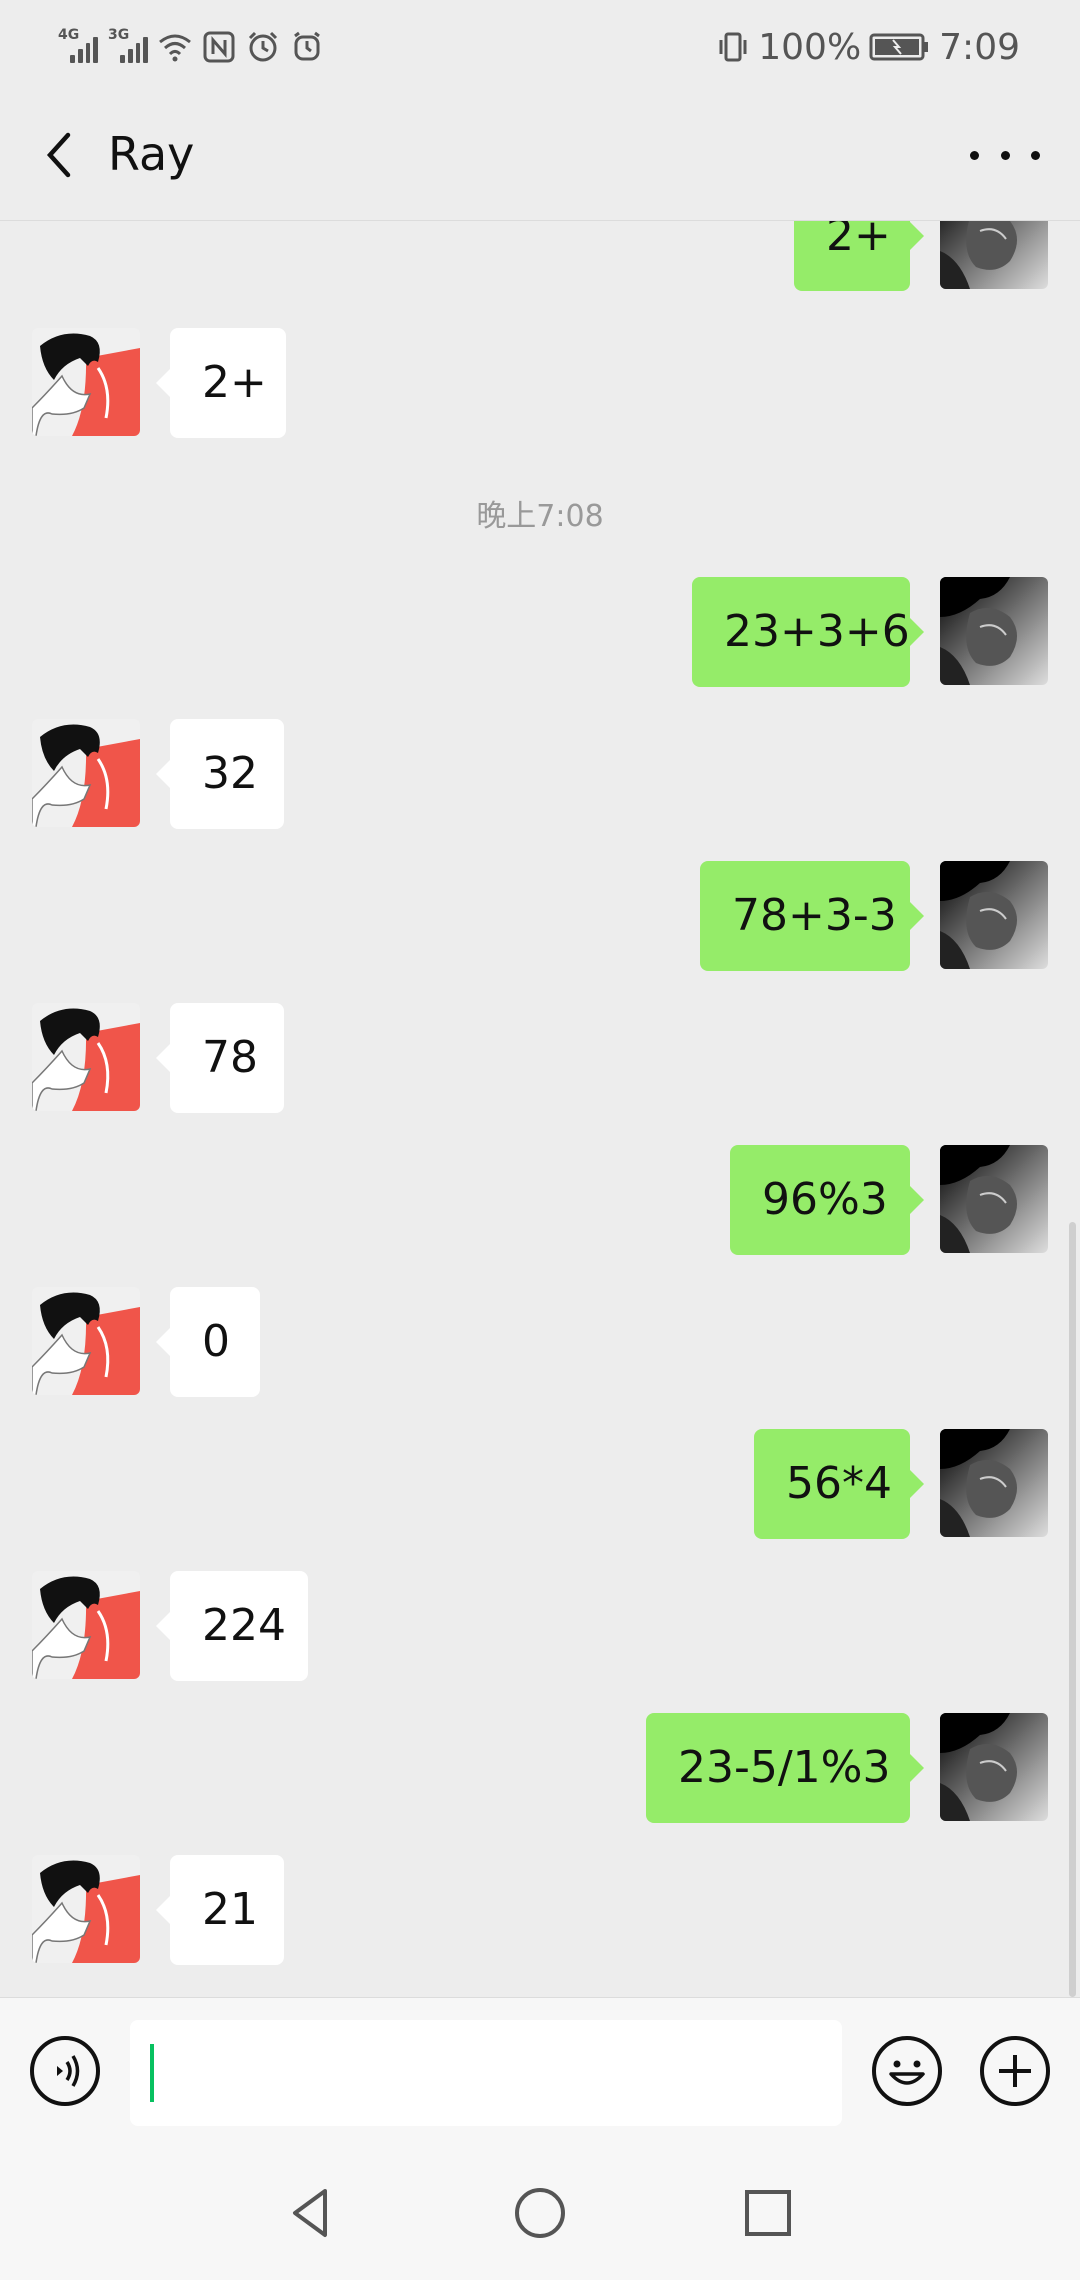  What do you see at coordinates (540, 1342) in the screenshot?
I see `message-row: 0` at bounding box center [540, 1342].